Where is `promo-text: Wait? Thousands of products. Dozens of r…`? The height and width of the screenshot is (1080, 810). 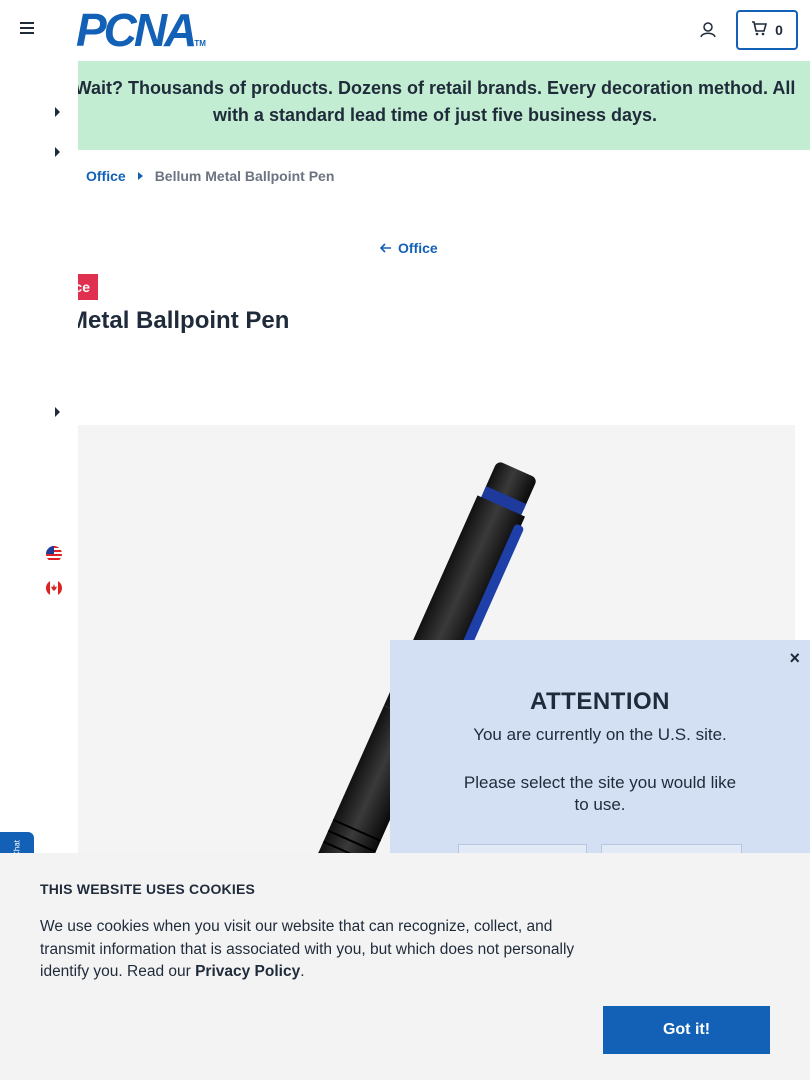
promo-text: Wait? Thousands of products. Dozens of r… is located at coordinates (435, 101).